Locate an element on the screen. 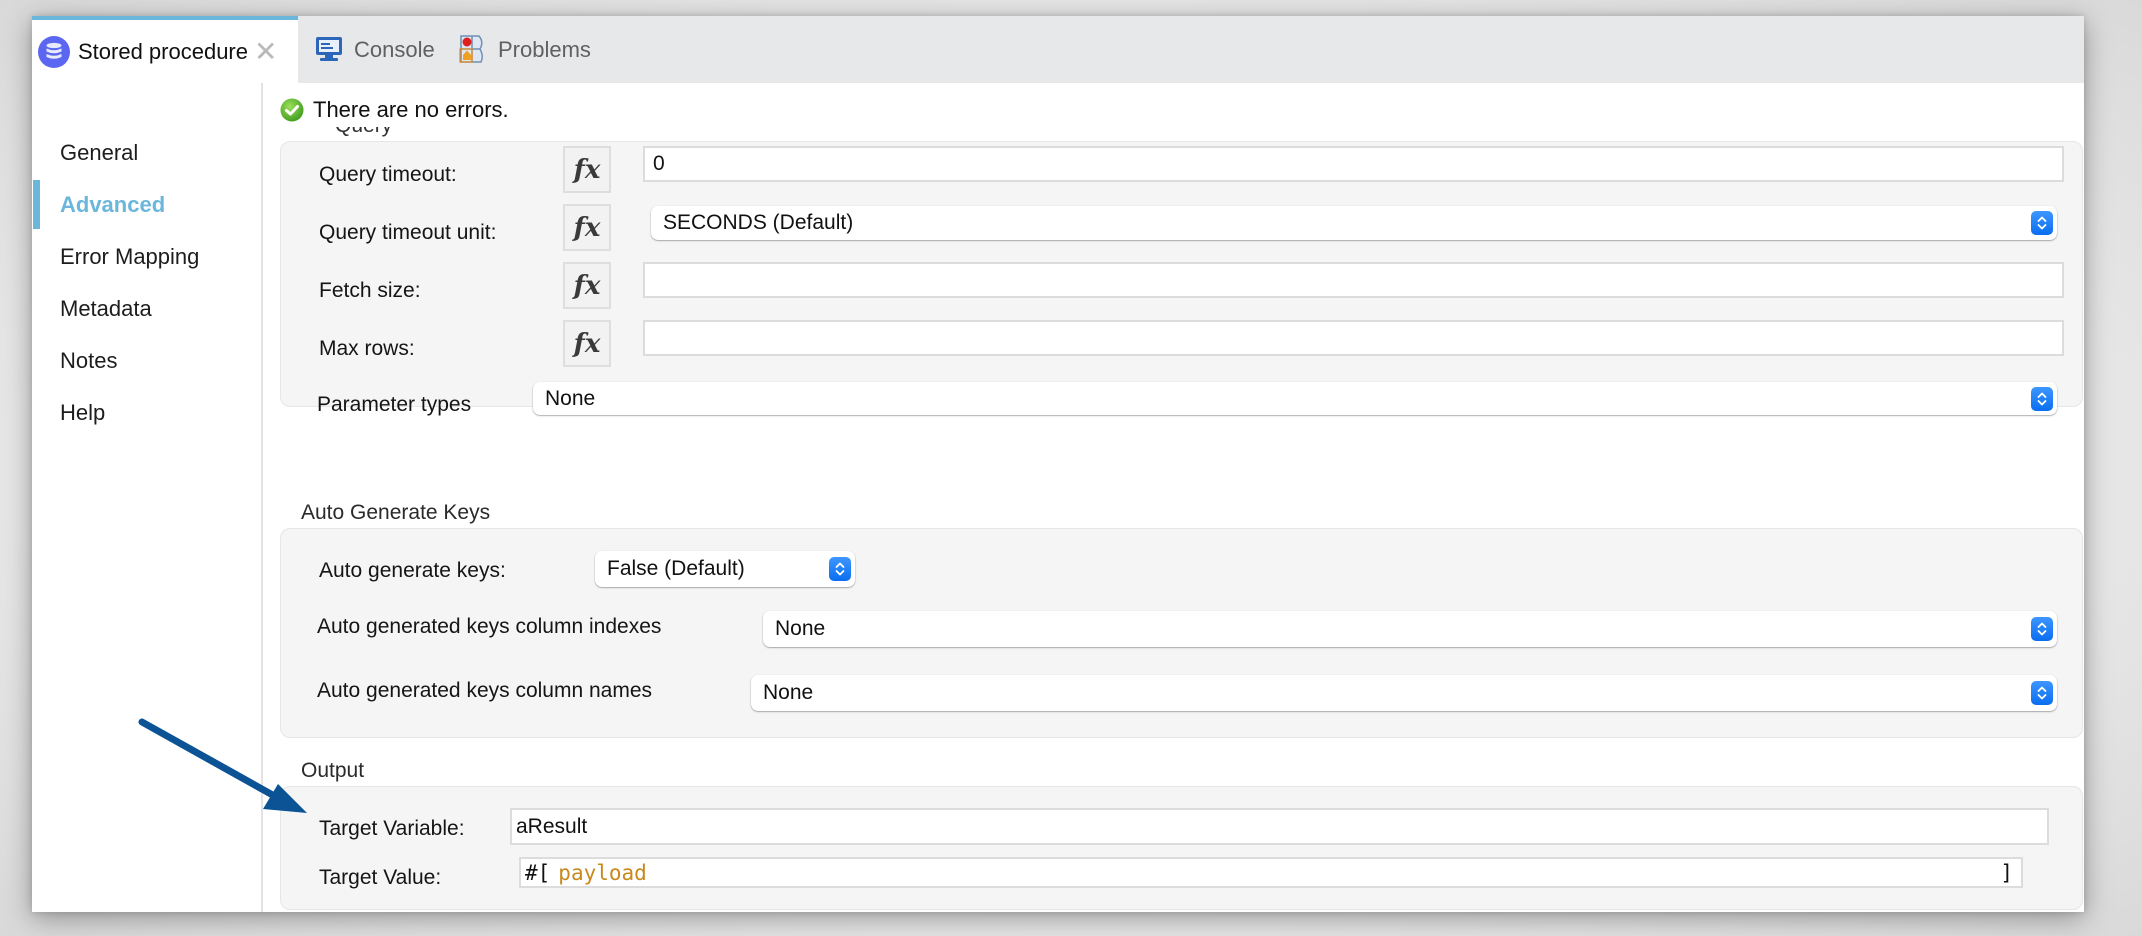  validation-status: There are no errors. is located at coordinates (397, 110).